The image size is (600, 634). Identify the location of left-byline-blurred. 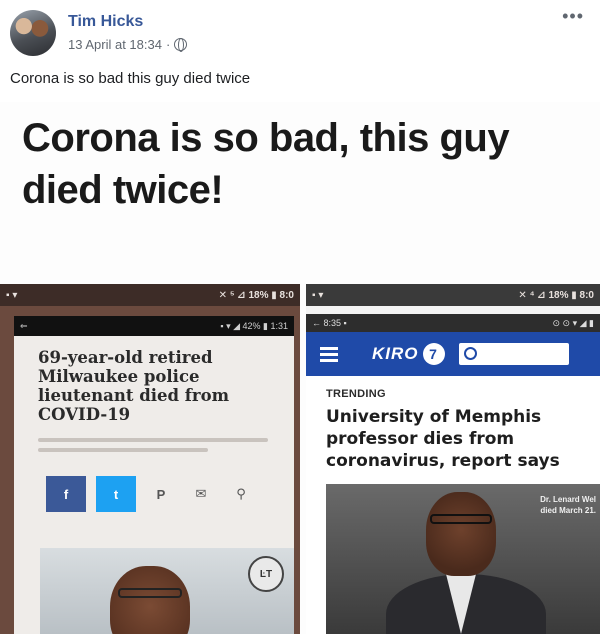
(158, 451).